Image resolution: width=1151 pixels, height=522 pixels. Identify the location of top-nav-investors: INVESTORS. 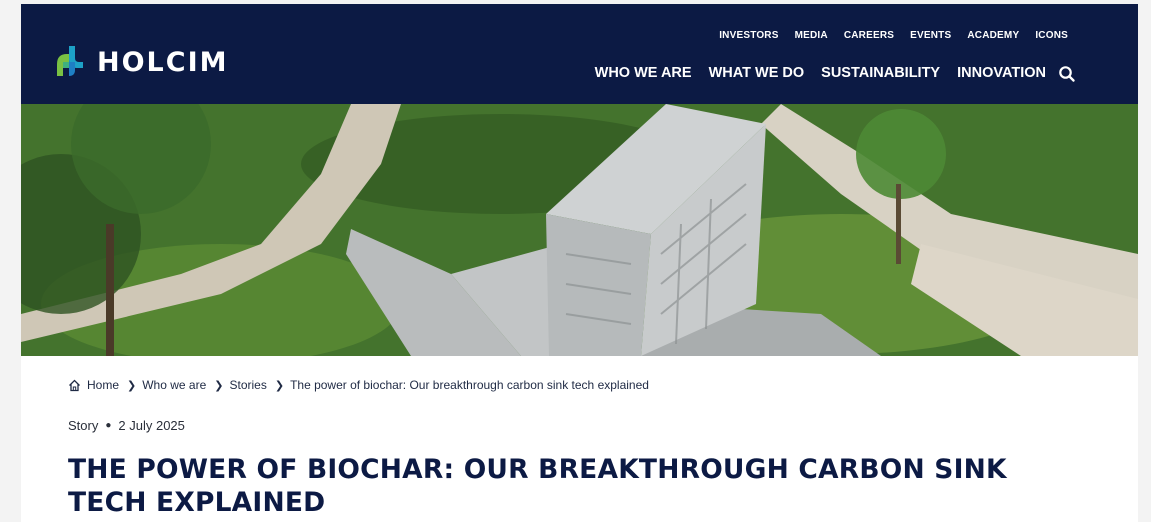
(748, 35).